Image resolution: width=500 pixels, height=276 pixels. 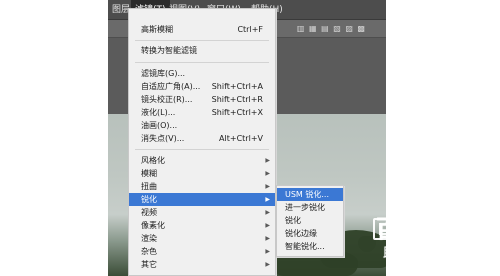 What do you see at coordinates (202, 160) in the screenshot?
I see `menu-item-stylize: 风格化 ▶` at bounding box center [202, 160].